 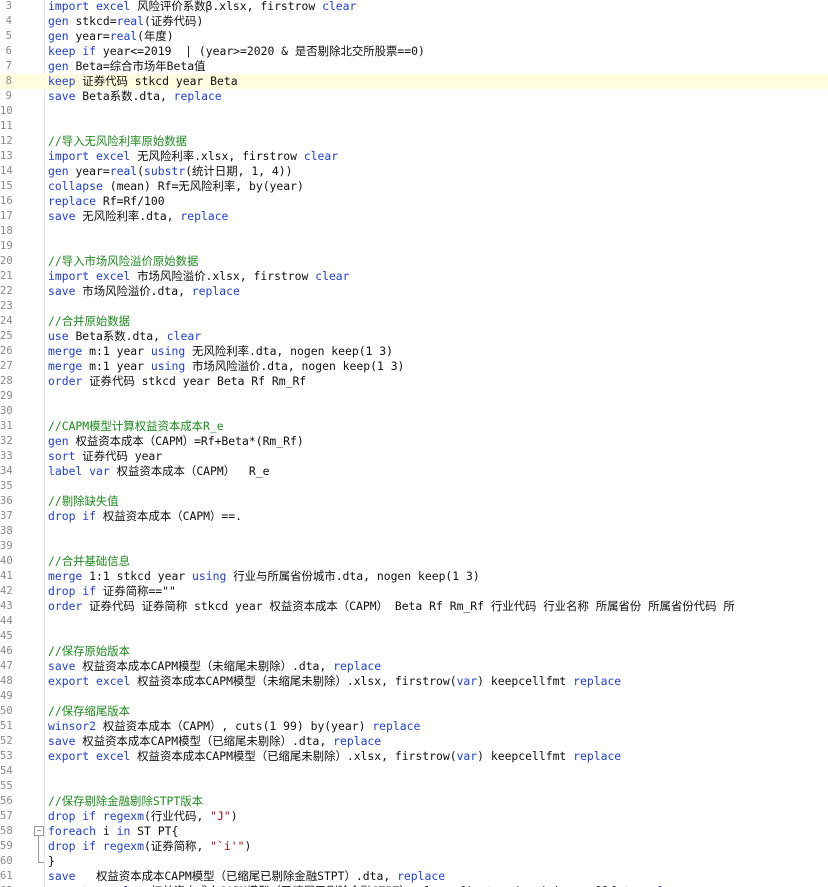 I want to click on code-line: 45, so click(x=414, y=636).